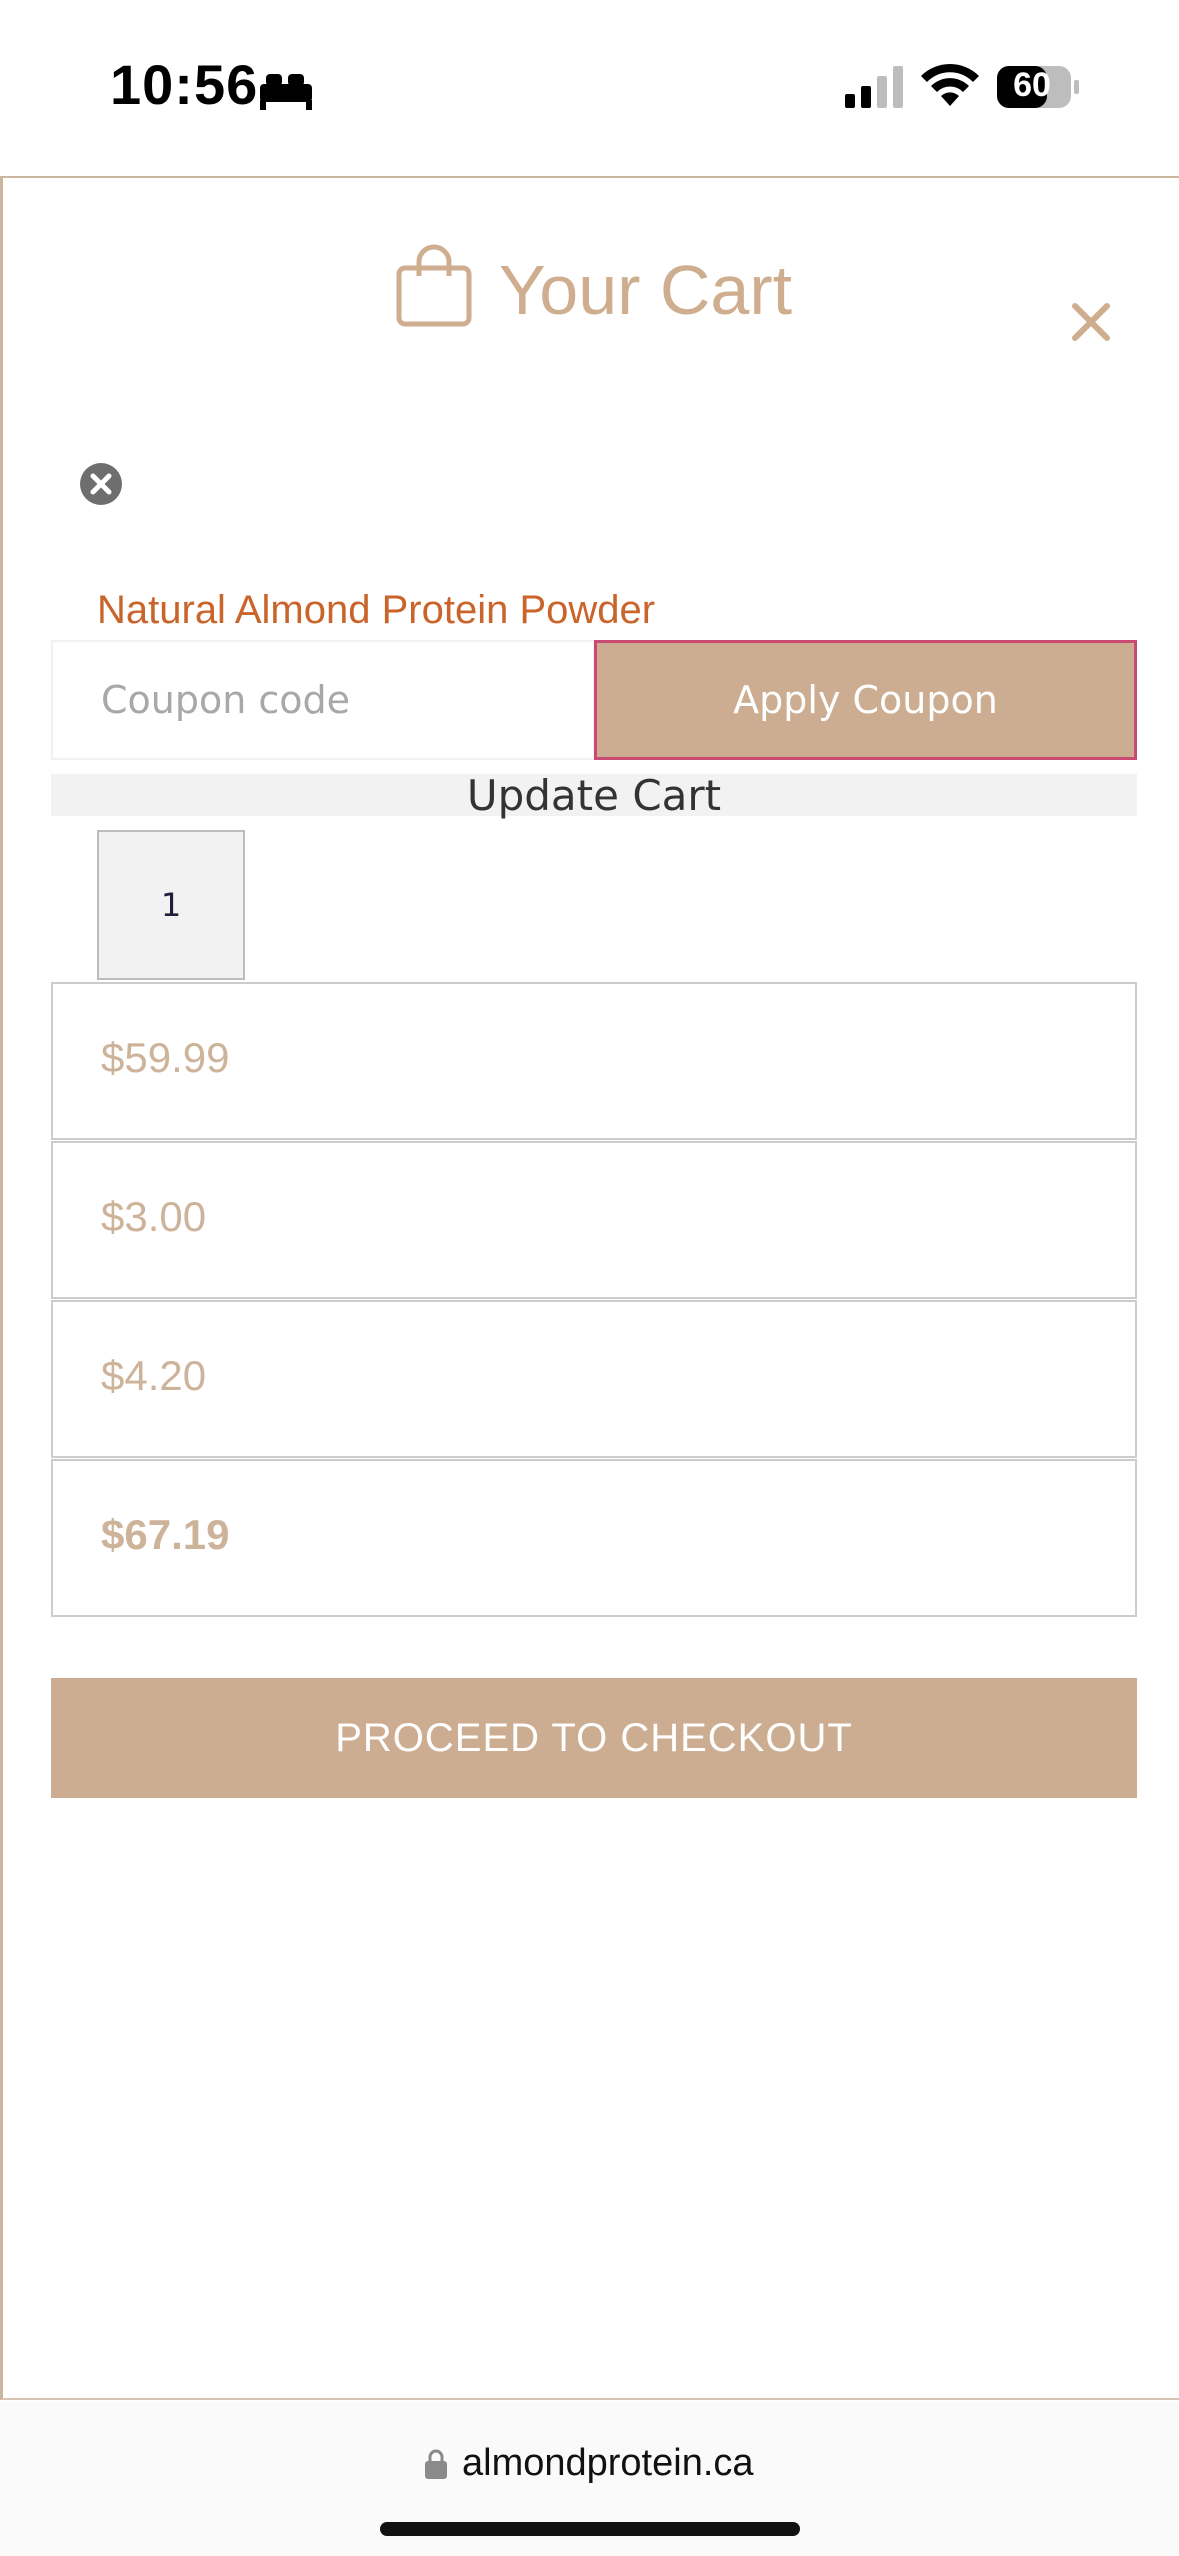  I want to click on update-cart-button: Update Cart, so click(594, 795).